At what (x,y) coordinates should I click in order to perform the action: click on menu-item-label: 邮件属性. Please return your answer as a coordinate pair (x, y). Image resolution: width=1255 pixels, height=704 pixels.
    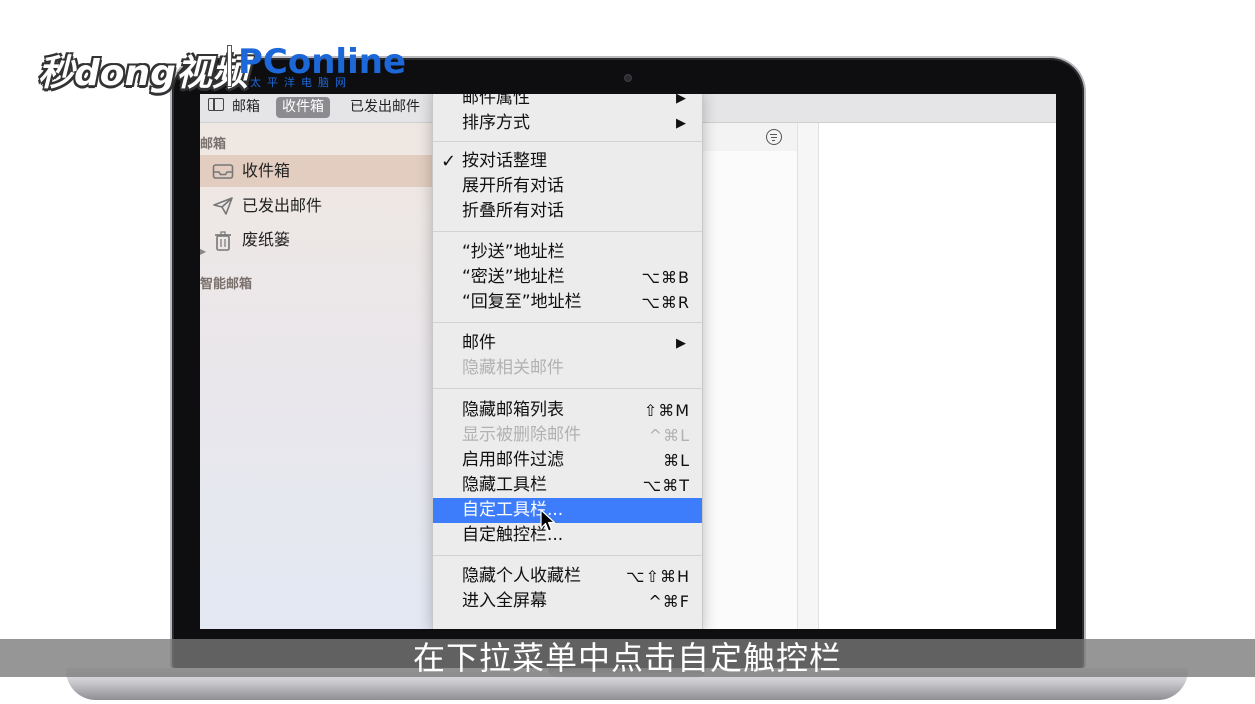
    Looking at the image, I should click on (496, 101).